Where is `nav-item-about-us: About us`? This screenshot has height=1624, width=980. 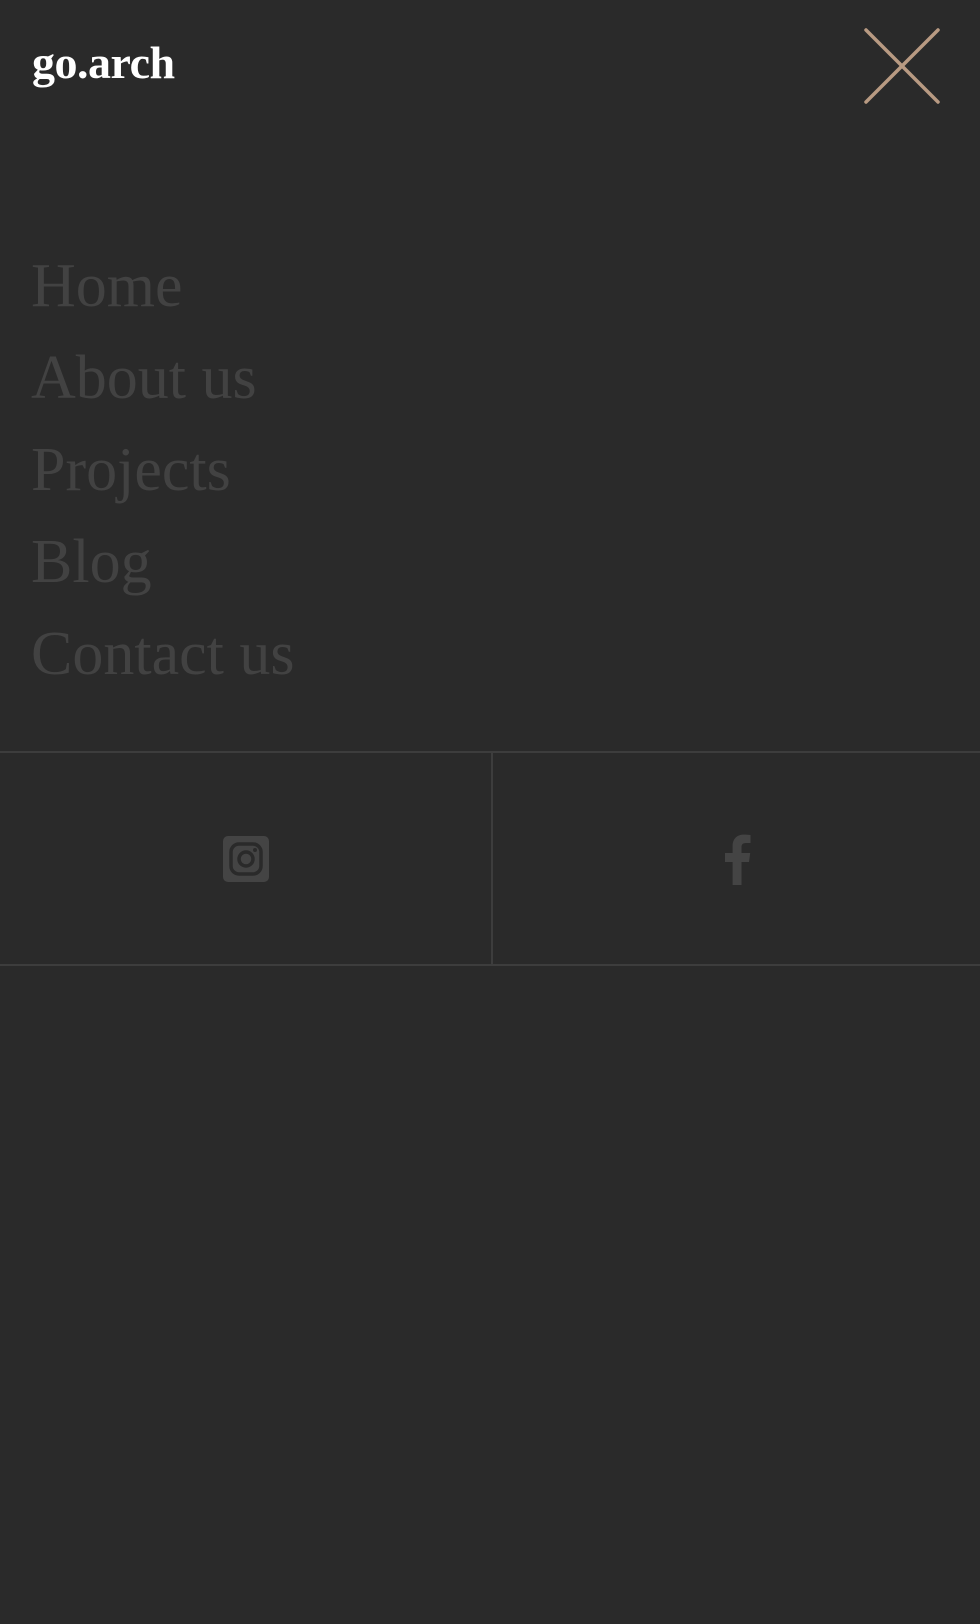 nav-item-about-us: About us is located at coordinates (490, 378).